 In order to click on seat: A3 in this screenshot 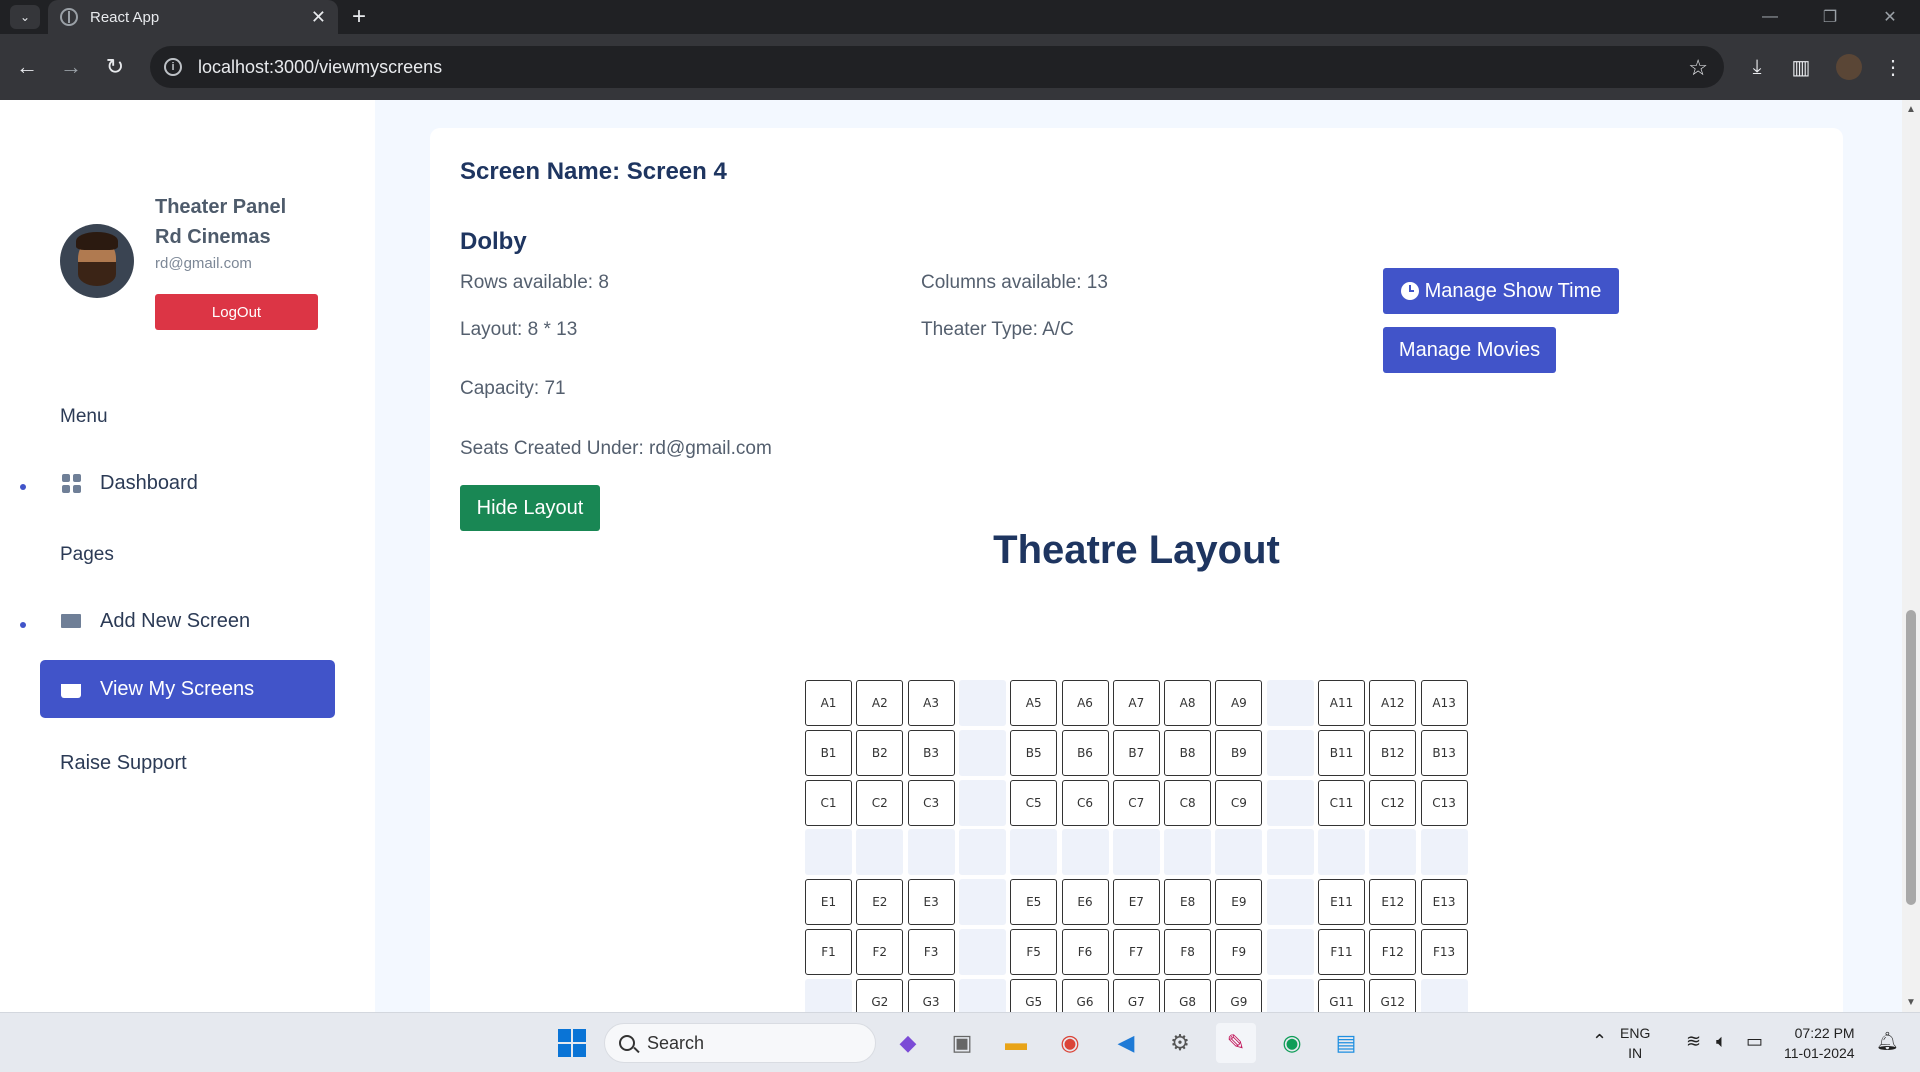, I will do `click(931, 703)`.